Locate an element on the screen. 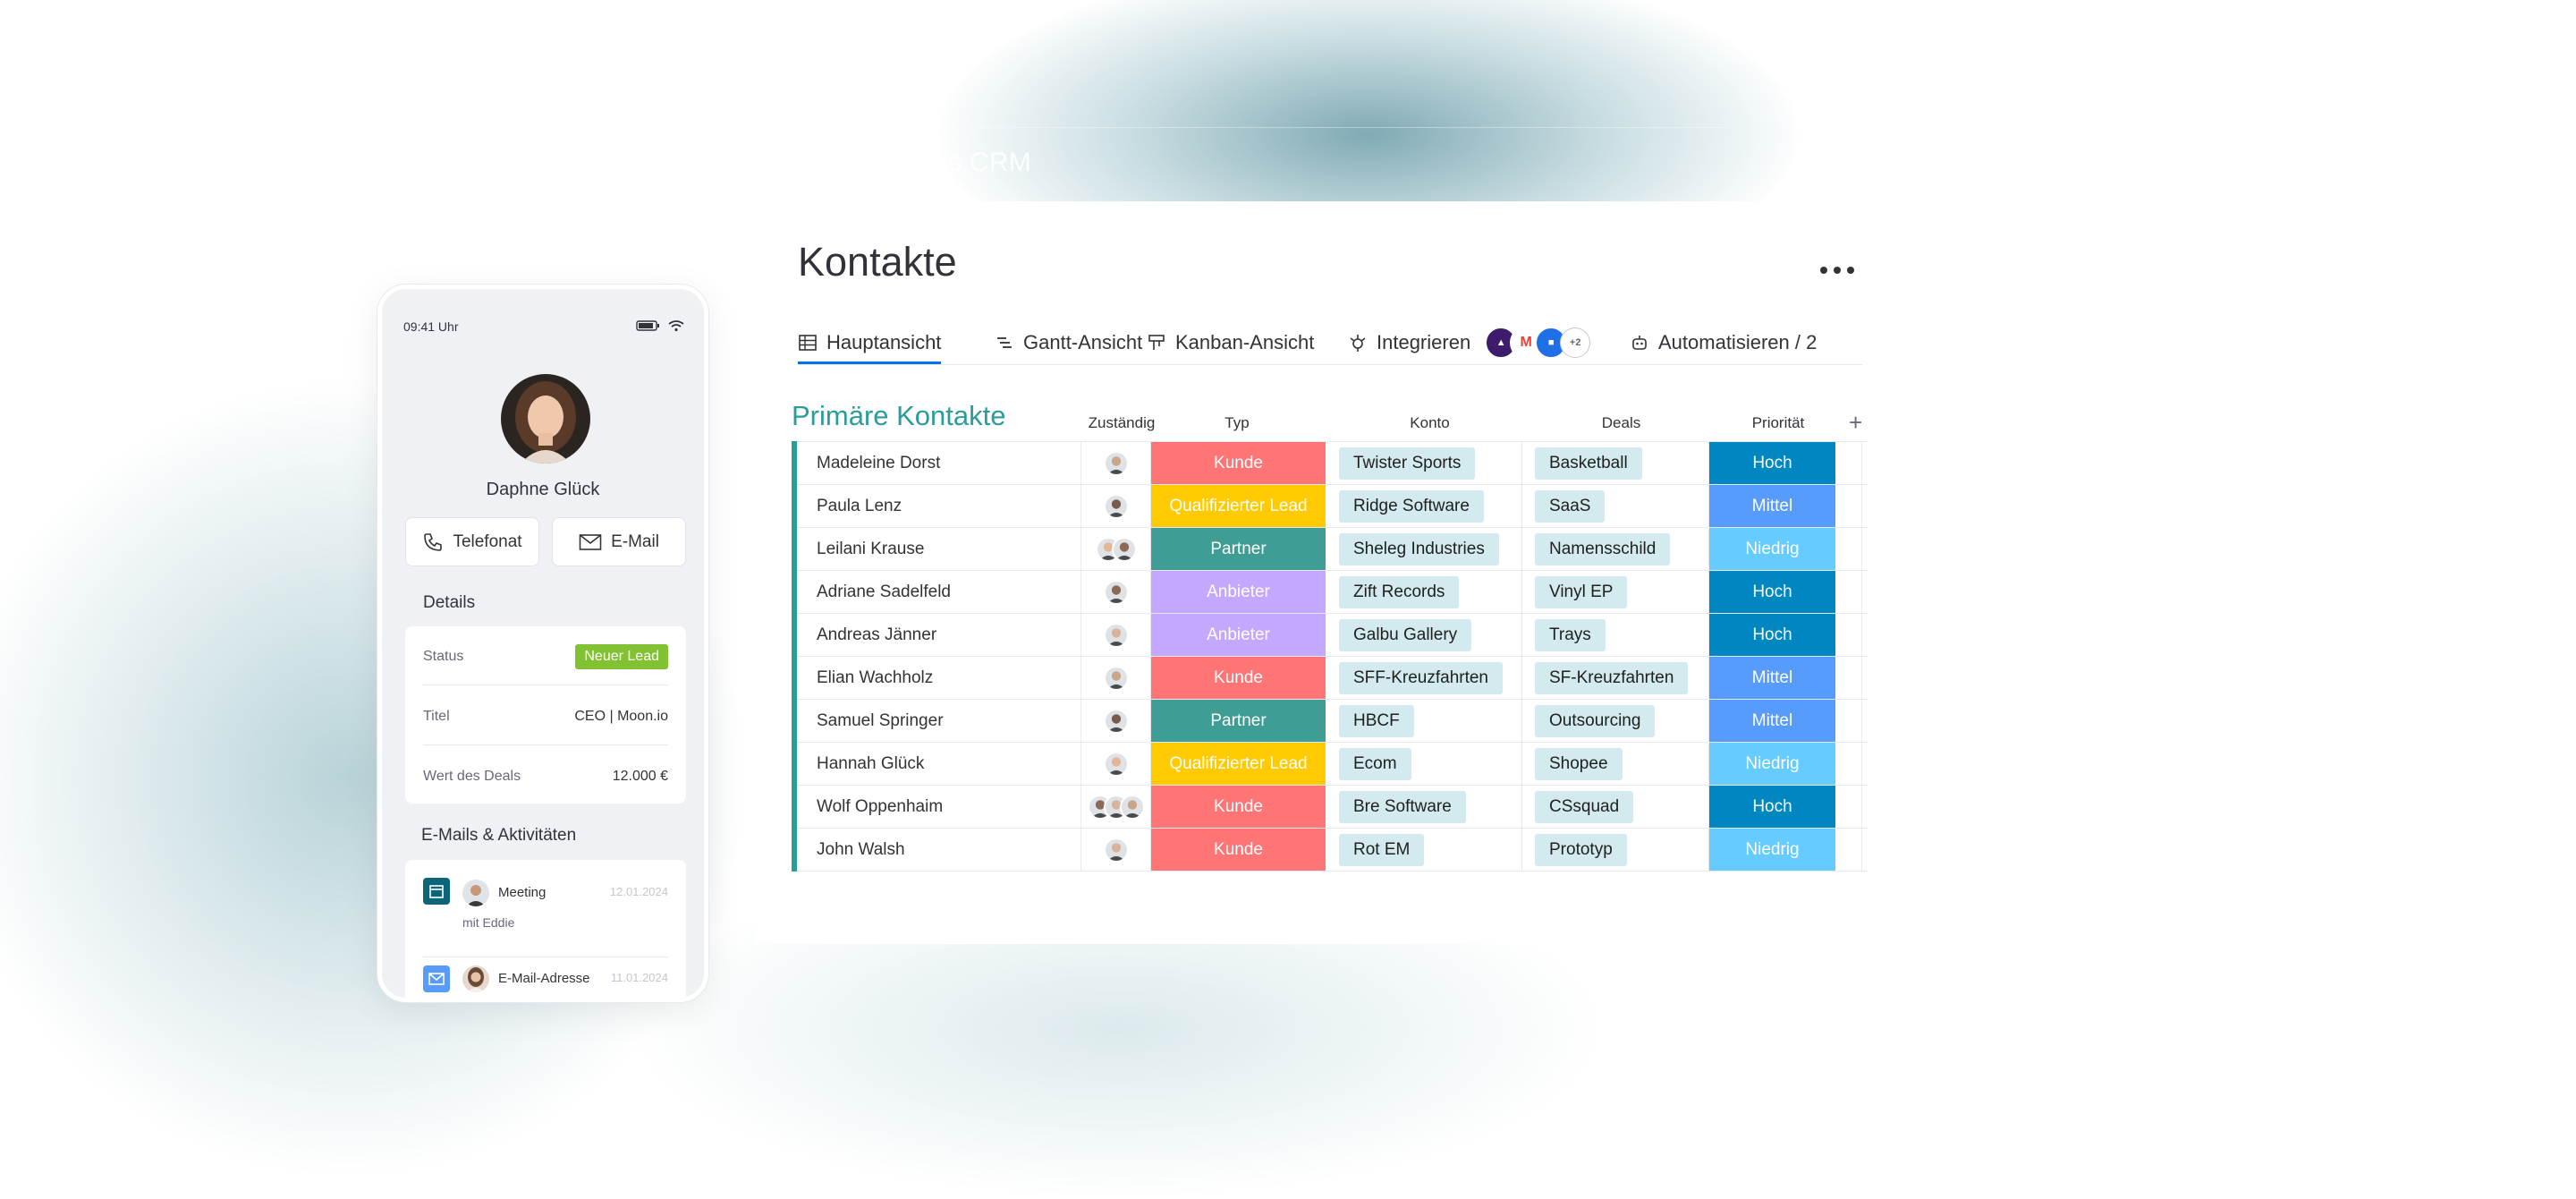  add-column-button: + is located at coordinates (1855, 423).